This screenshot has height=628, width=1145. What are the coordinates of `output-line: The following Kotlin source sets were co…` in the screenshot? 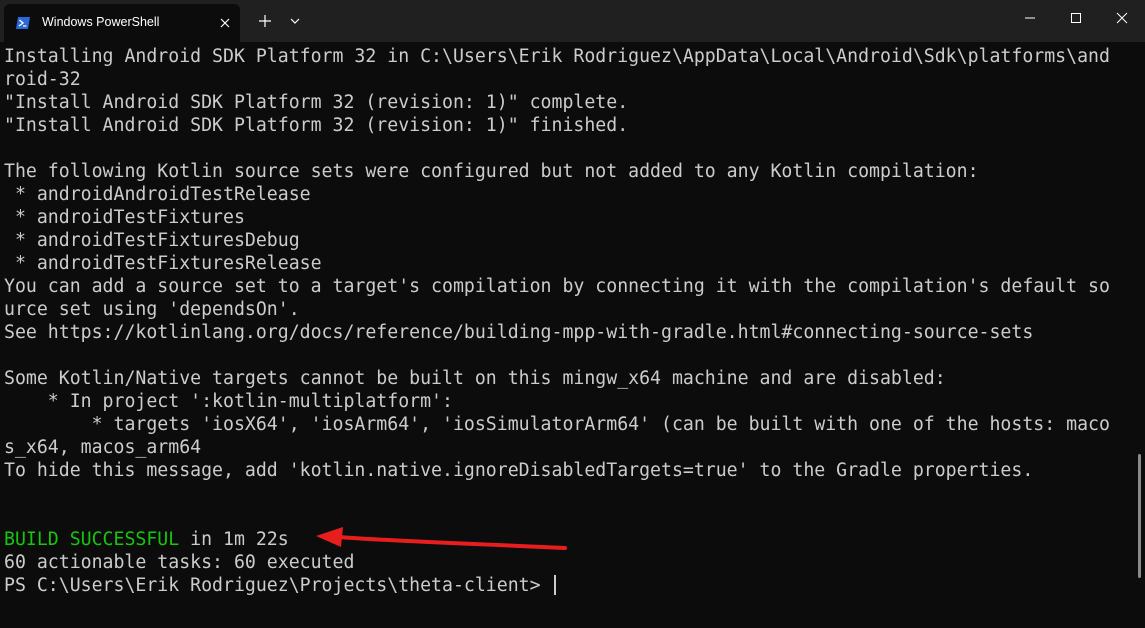 It's located at (491, 171).